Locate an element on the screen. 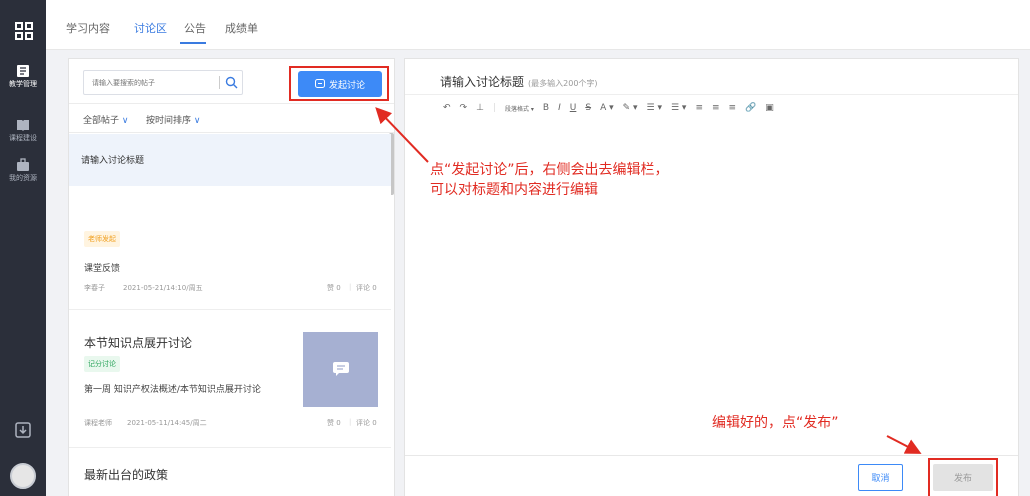 Image resolution: width=1030 pixels, height=496 pixels. sidebar-item-resources: 我的资源 is located at coordinates (23, 170).